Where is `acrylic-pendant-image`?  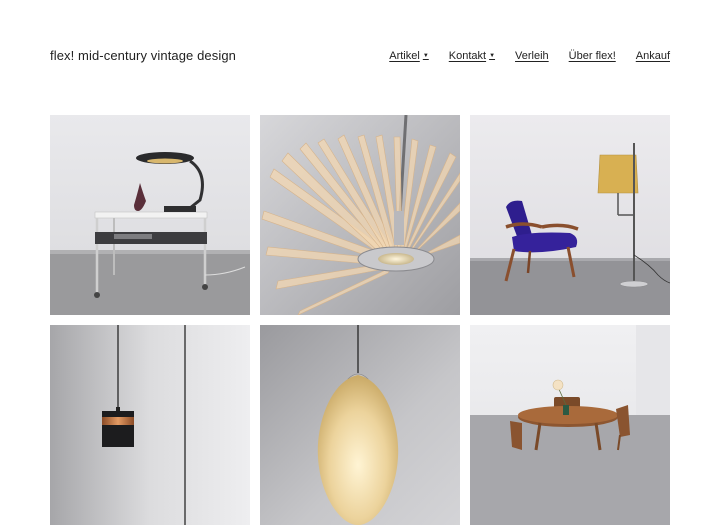
acrylic-pendant-image is located at coordinates (360, 215).